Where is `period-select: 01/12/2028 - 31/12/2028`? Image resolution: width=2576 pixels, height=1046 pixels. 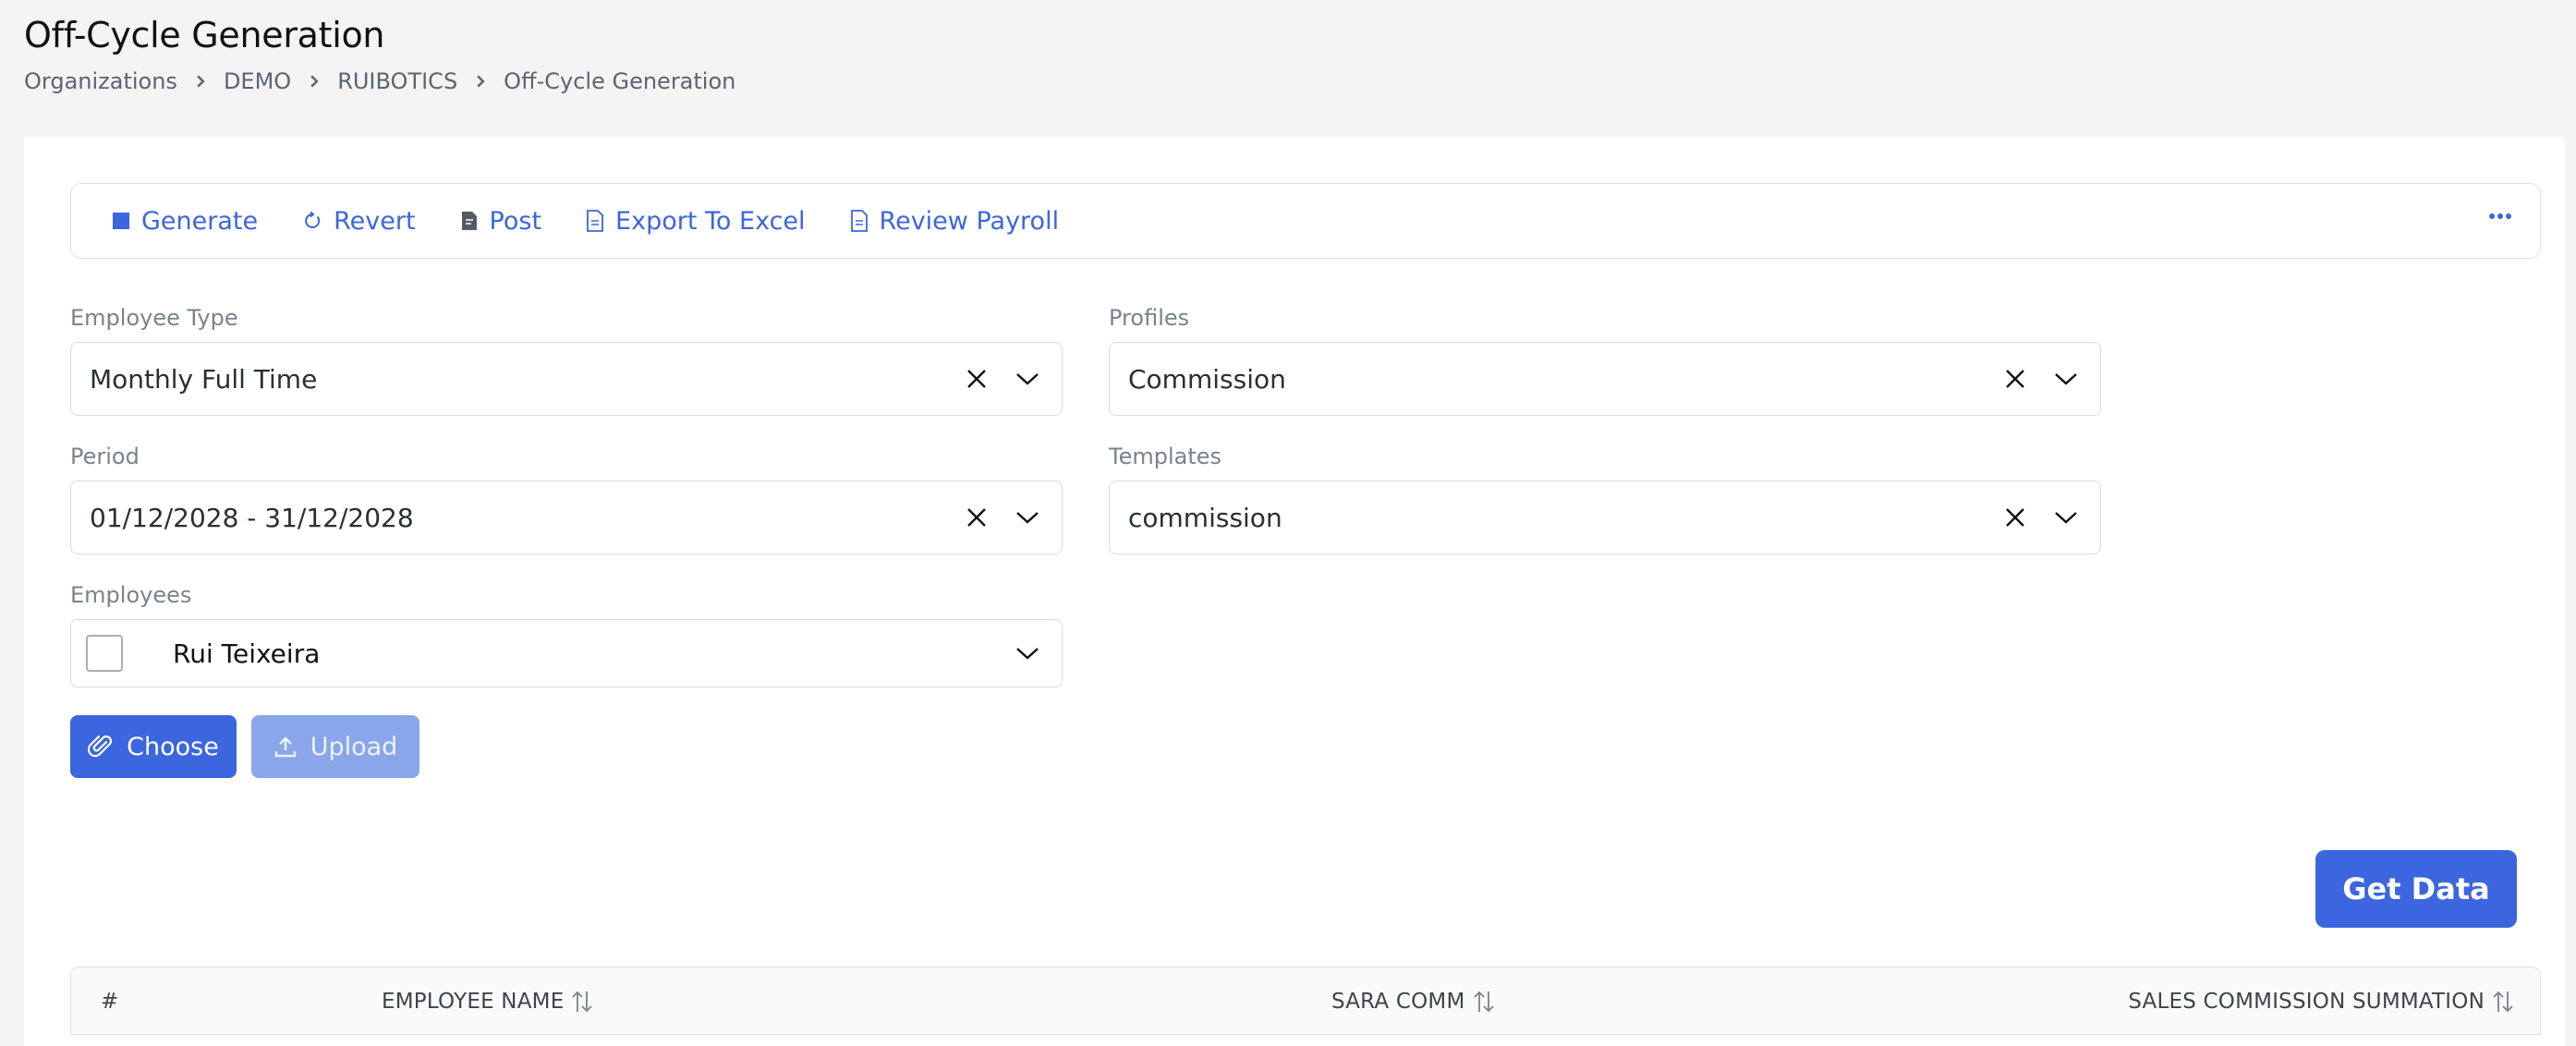
period-select: 01/12/2028 - 31/12/2028 is located at coordinates (566, 517).